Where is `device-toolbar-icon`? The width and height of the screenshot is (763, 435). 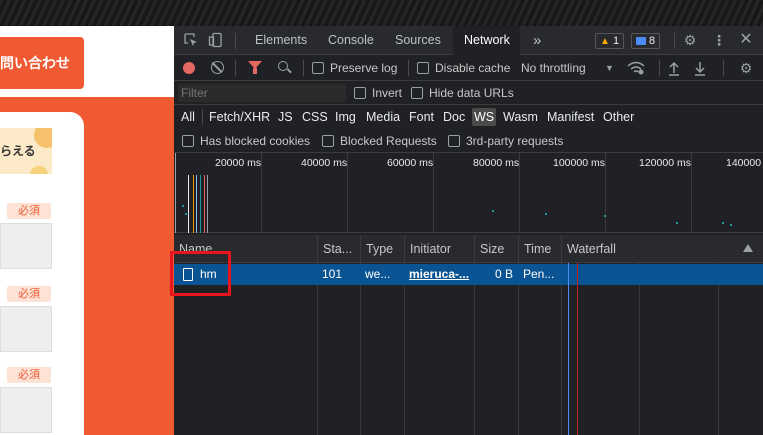
device-toolbar-icon is located at coordinates (216, 40).